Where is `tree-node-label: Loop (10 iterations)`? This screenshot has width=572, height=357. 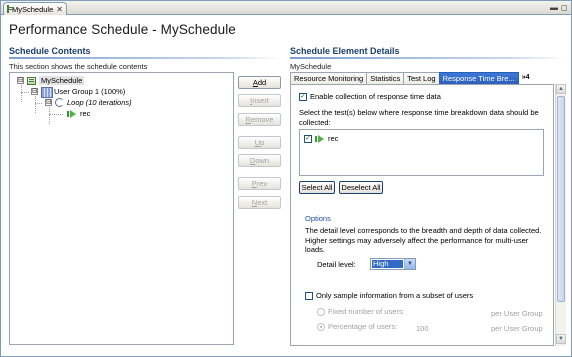
tree-node-label: Loop (10 iterations) is located at coordinates (99, 102).